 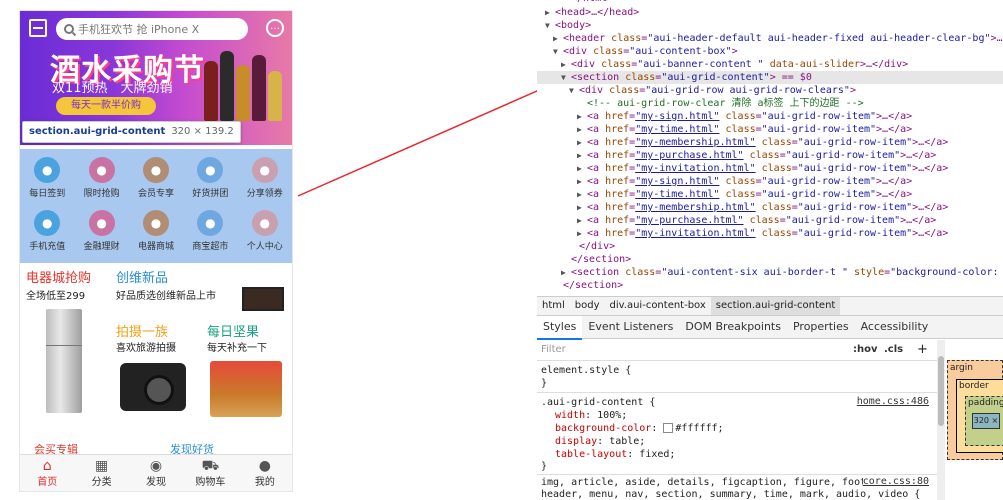 I want to click on grid-item: ● 个人中心, so click(x=265, y=232).